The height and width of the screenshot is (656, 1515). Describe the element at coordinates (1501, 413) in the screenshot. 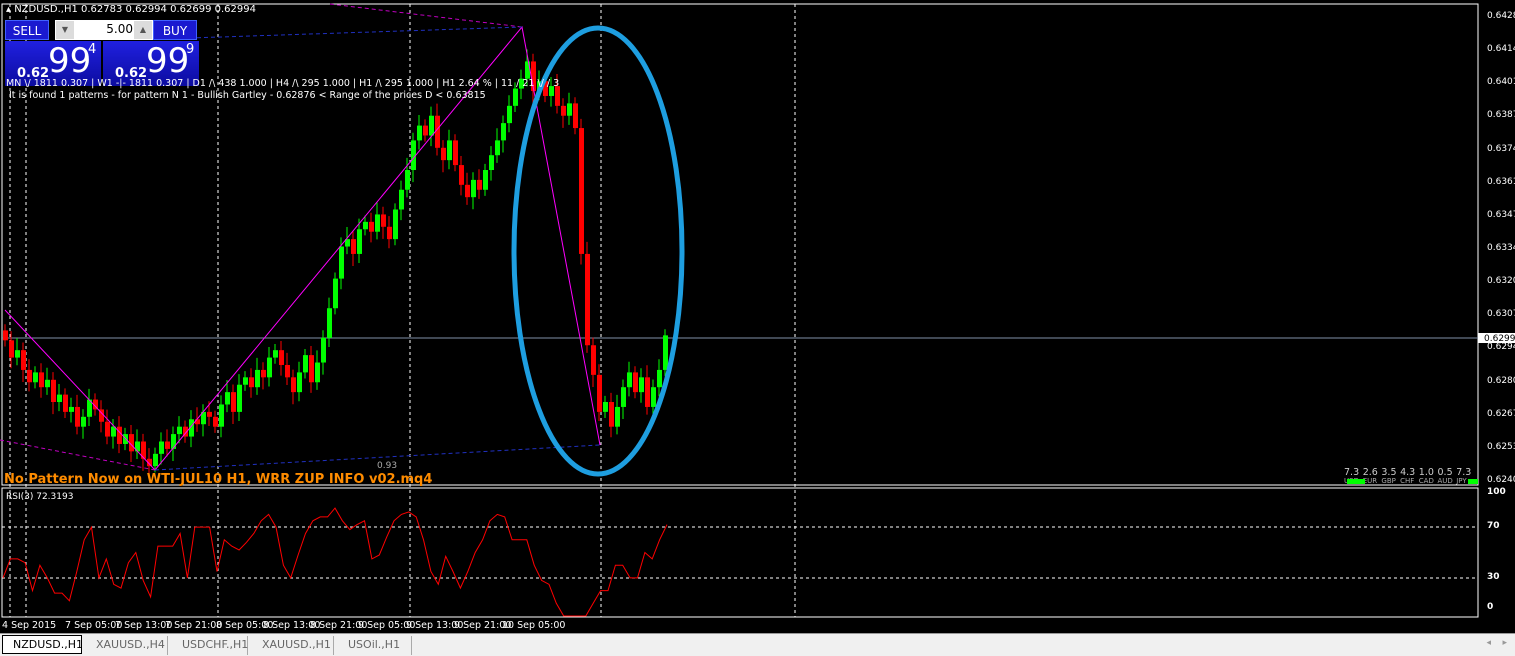

I see `price-axis-label: 0.62670` at that location.